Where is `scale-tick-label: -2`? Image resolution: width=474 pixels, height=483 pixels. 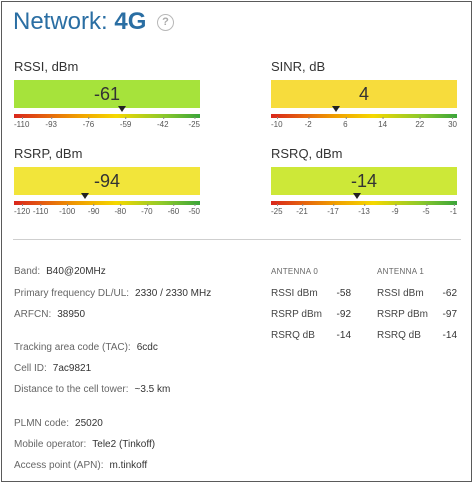
scale-tick-label: -2 is located at coordinates (308, 123).